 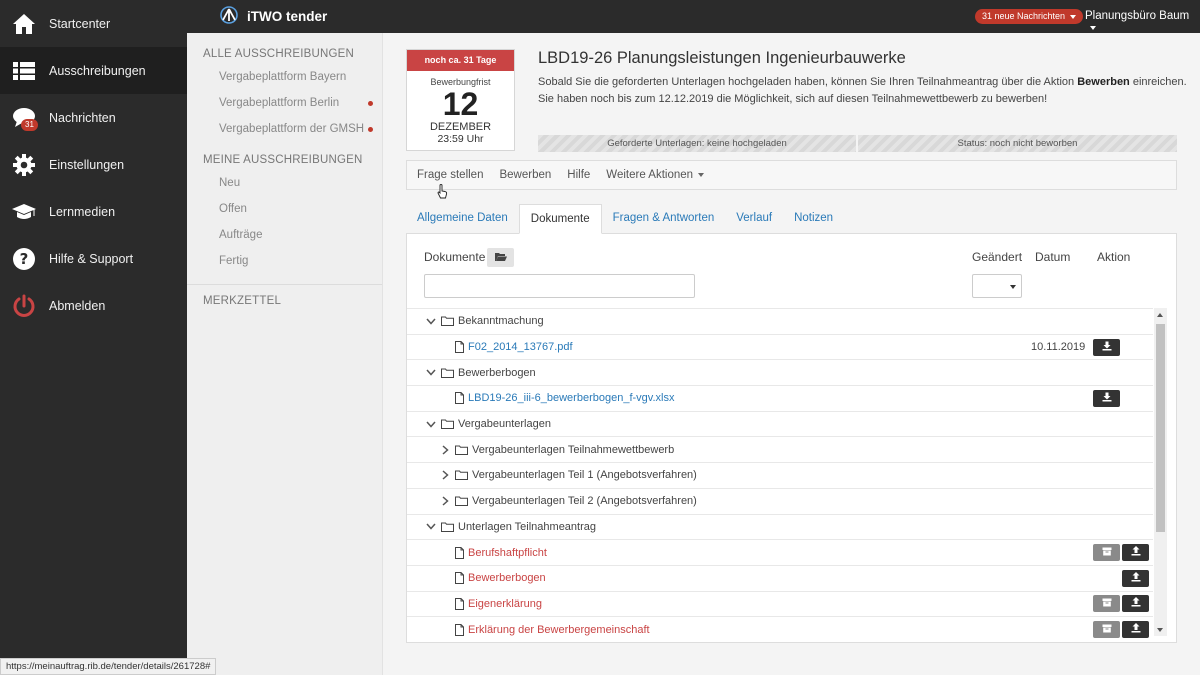 I want to click on subnav-item-gmsh: Vergabeplattform der GMSH, so click(x=284, y=129).